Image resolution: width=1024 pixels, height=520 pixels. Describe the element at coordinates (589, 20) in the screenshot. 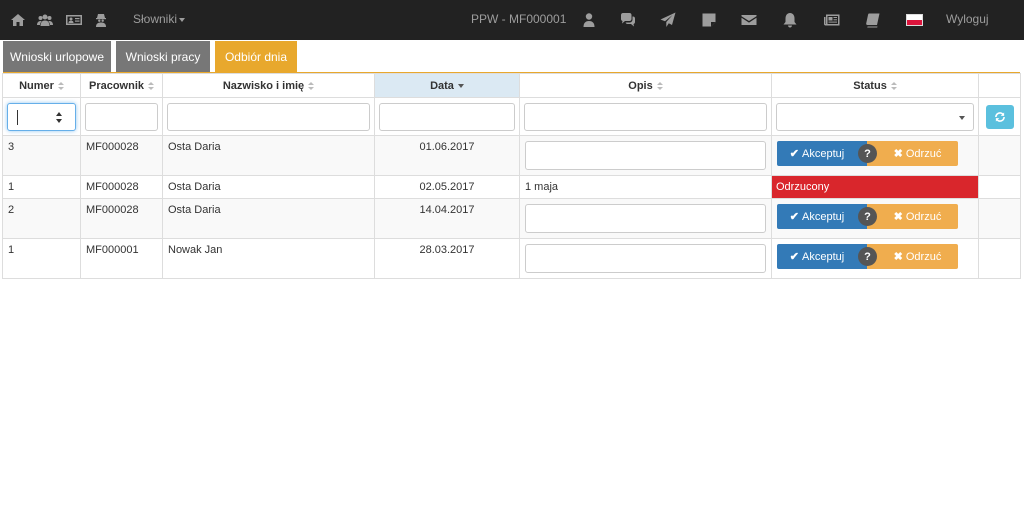

I see `user-icon` at that location.